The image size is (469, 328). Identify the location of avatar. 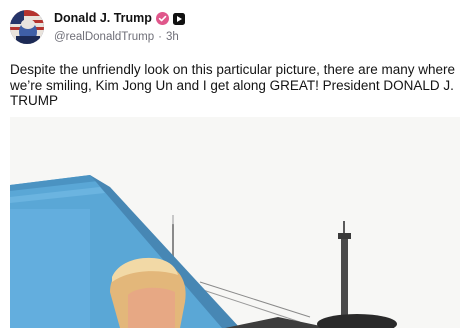
(27, 27).